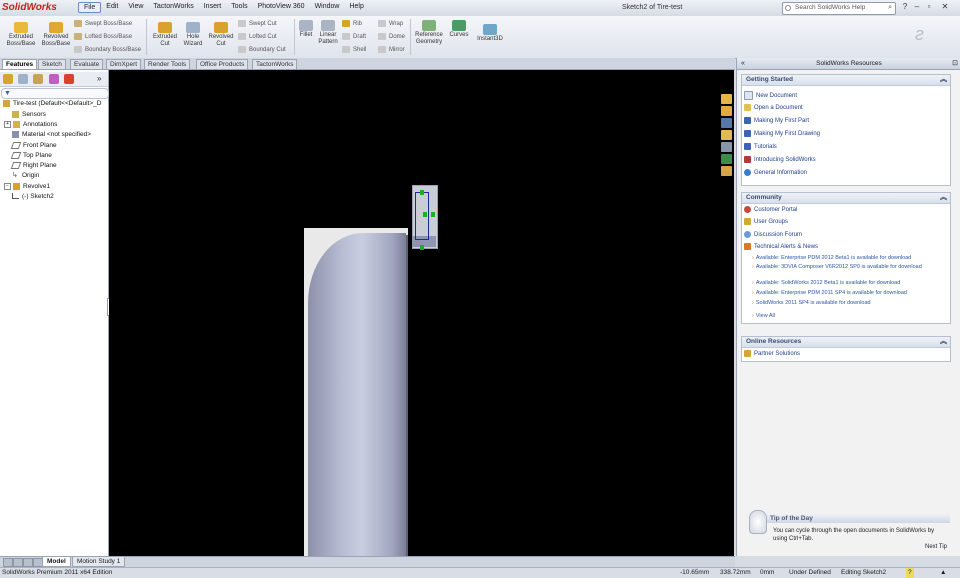 This screenshot has height=578, width=960. What do you see at coordinates (27, 186) in the screenshot?
I see `tree-item-revolve1: − Revolve1` at bounding box center [27, 186].